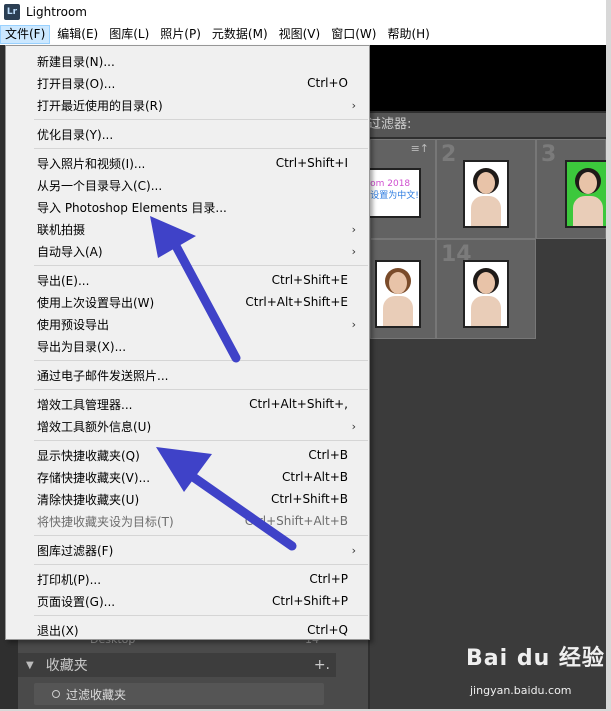 The width and height of the screenshot is (611, 711). I want to click on arrow-to-import-icon, so click(195, 289).